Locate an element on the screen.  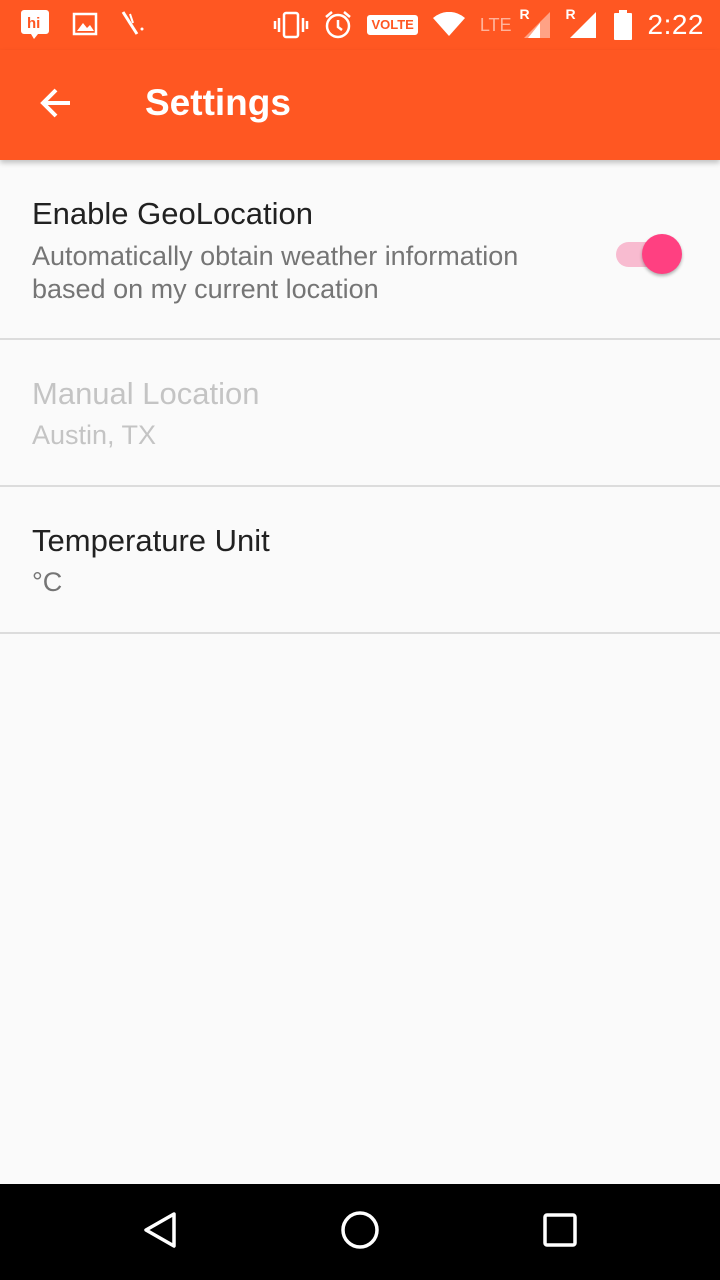
geolocation-switch is located at coordinates (648, 252).